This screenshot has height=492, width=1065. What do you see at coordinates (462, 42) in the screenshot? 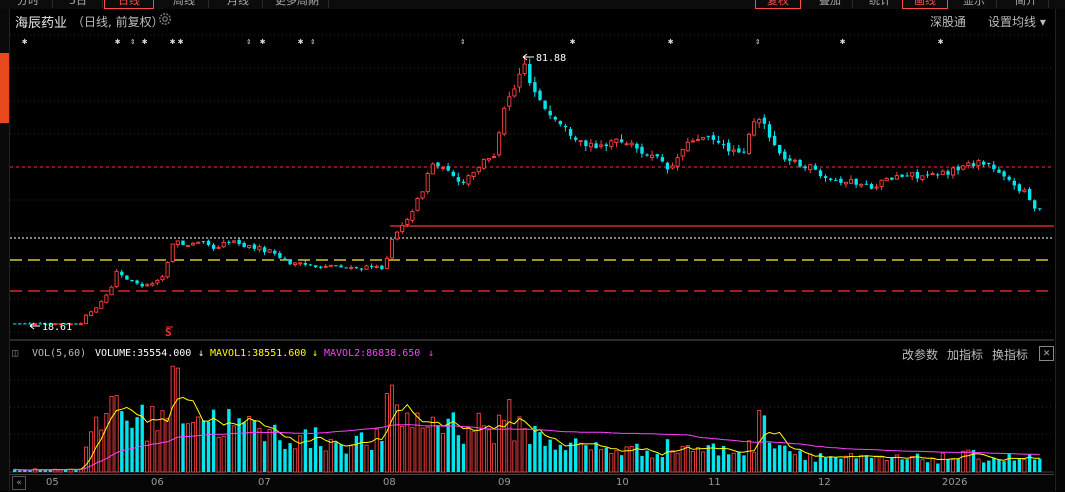
I see `event-marker-icon: ⇕` at bounding box center [462, 42].